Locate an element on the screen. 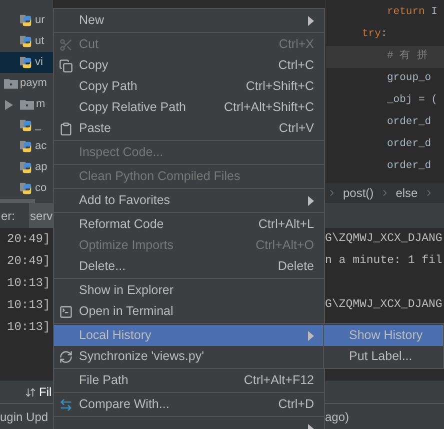 This screenshot has width=444, height=429. tool-tab: Fil is located at coordinates (45, 392).